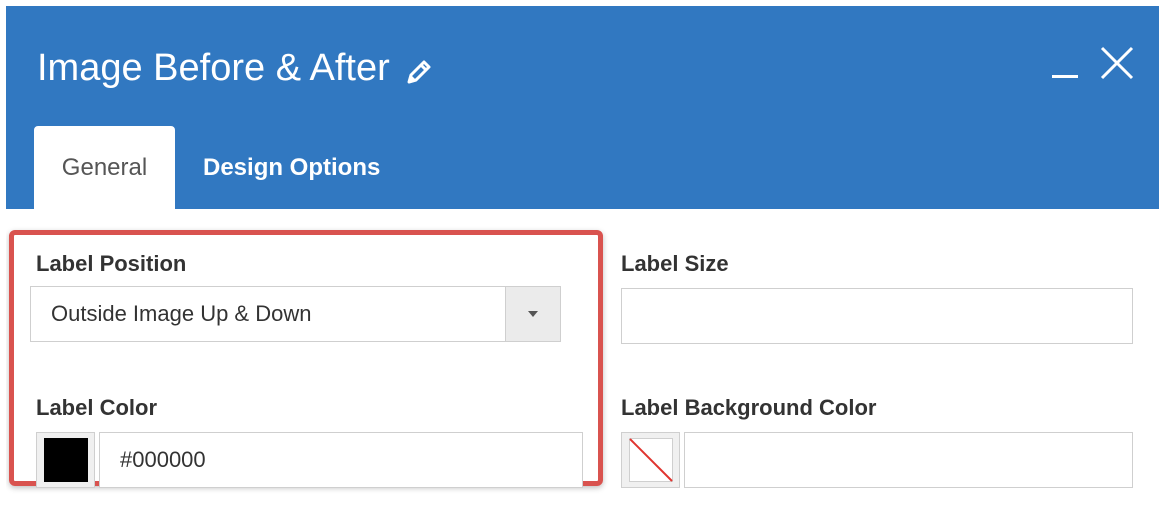 The image size is (1159, 523). I want to click on label-size-label: Label Size, so click(675, 263).